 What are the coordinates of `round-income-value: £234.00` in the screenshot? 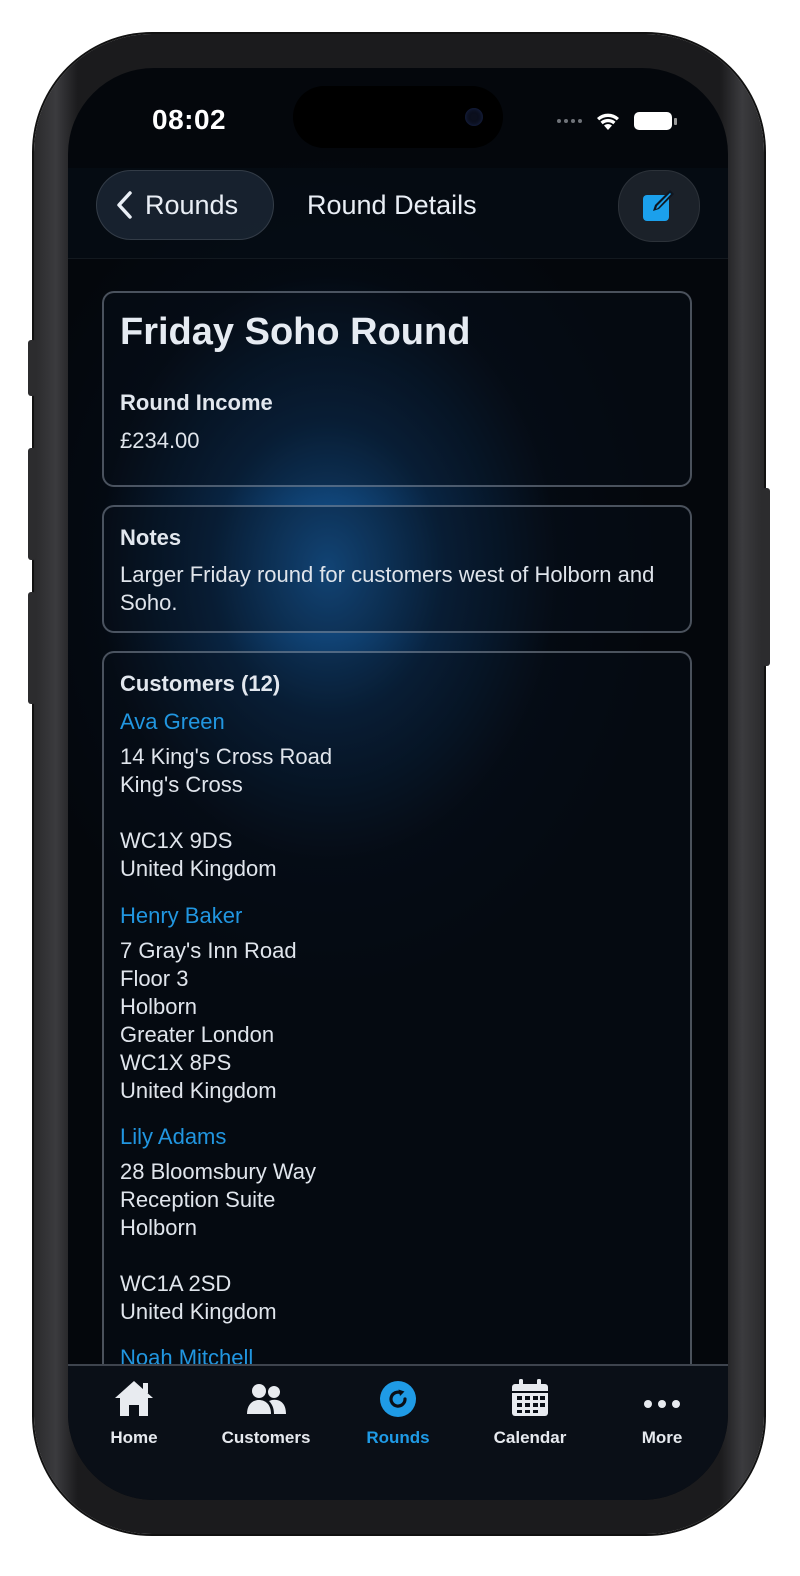 It's located at (160, 440).